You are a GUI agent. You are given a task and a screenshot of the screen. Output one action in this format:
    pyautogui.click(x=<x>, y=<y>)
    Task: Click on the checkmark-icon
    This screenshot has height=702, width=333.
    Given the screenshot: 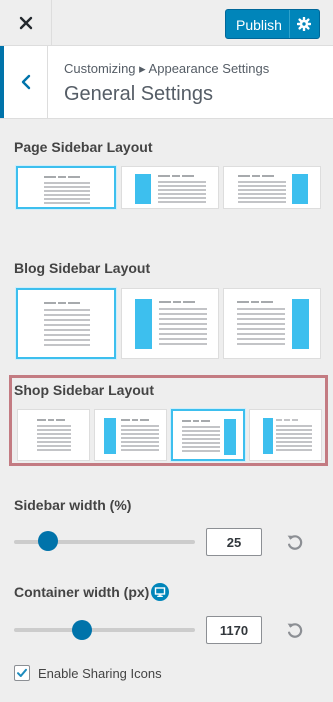 What is the action you would take?
    pyautogui.click(x=22, y=672)
    